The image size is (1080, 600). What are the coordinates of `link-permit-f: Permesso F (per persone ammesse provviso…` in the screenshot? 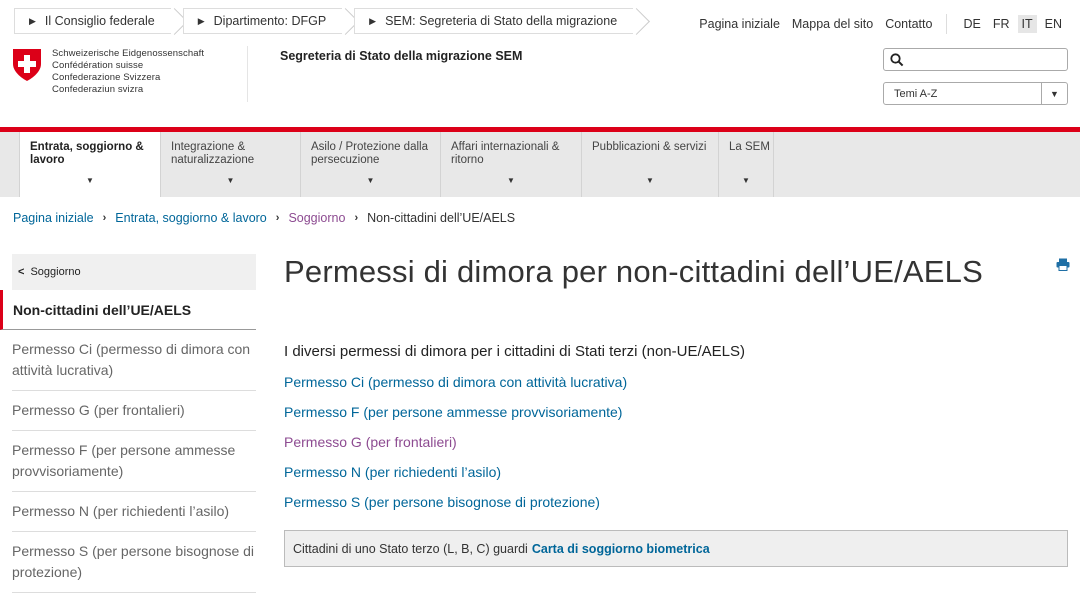 It's located at (455, 417).